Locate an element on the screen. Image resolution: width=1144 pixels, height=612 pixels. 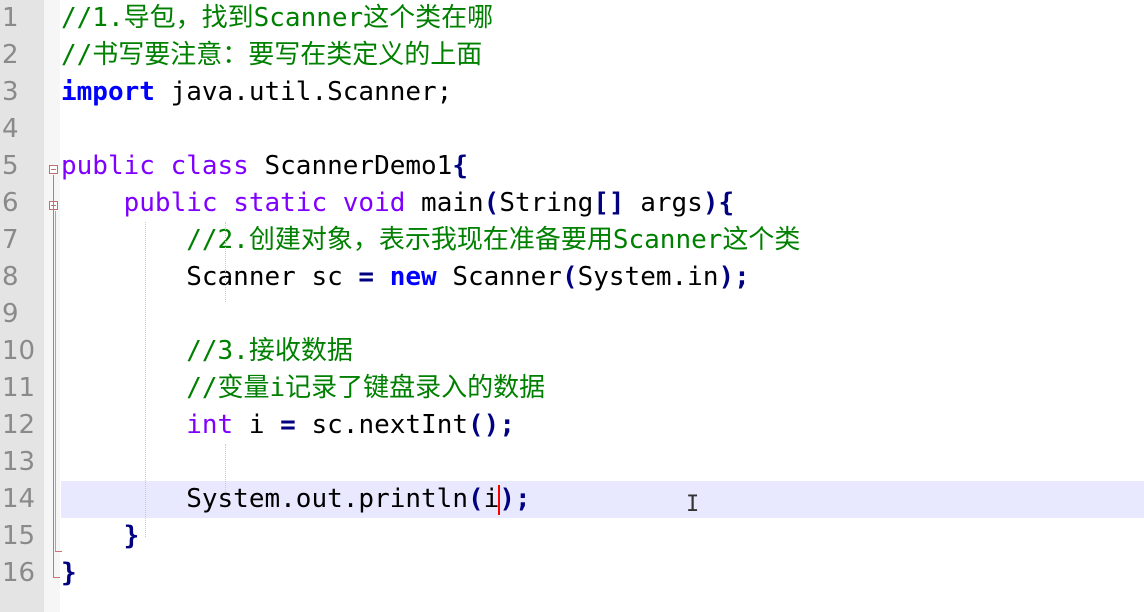
code-text: //1.导包，找到Scanner这个类在哪 is located at coordinates (602, 18).